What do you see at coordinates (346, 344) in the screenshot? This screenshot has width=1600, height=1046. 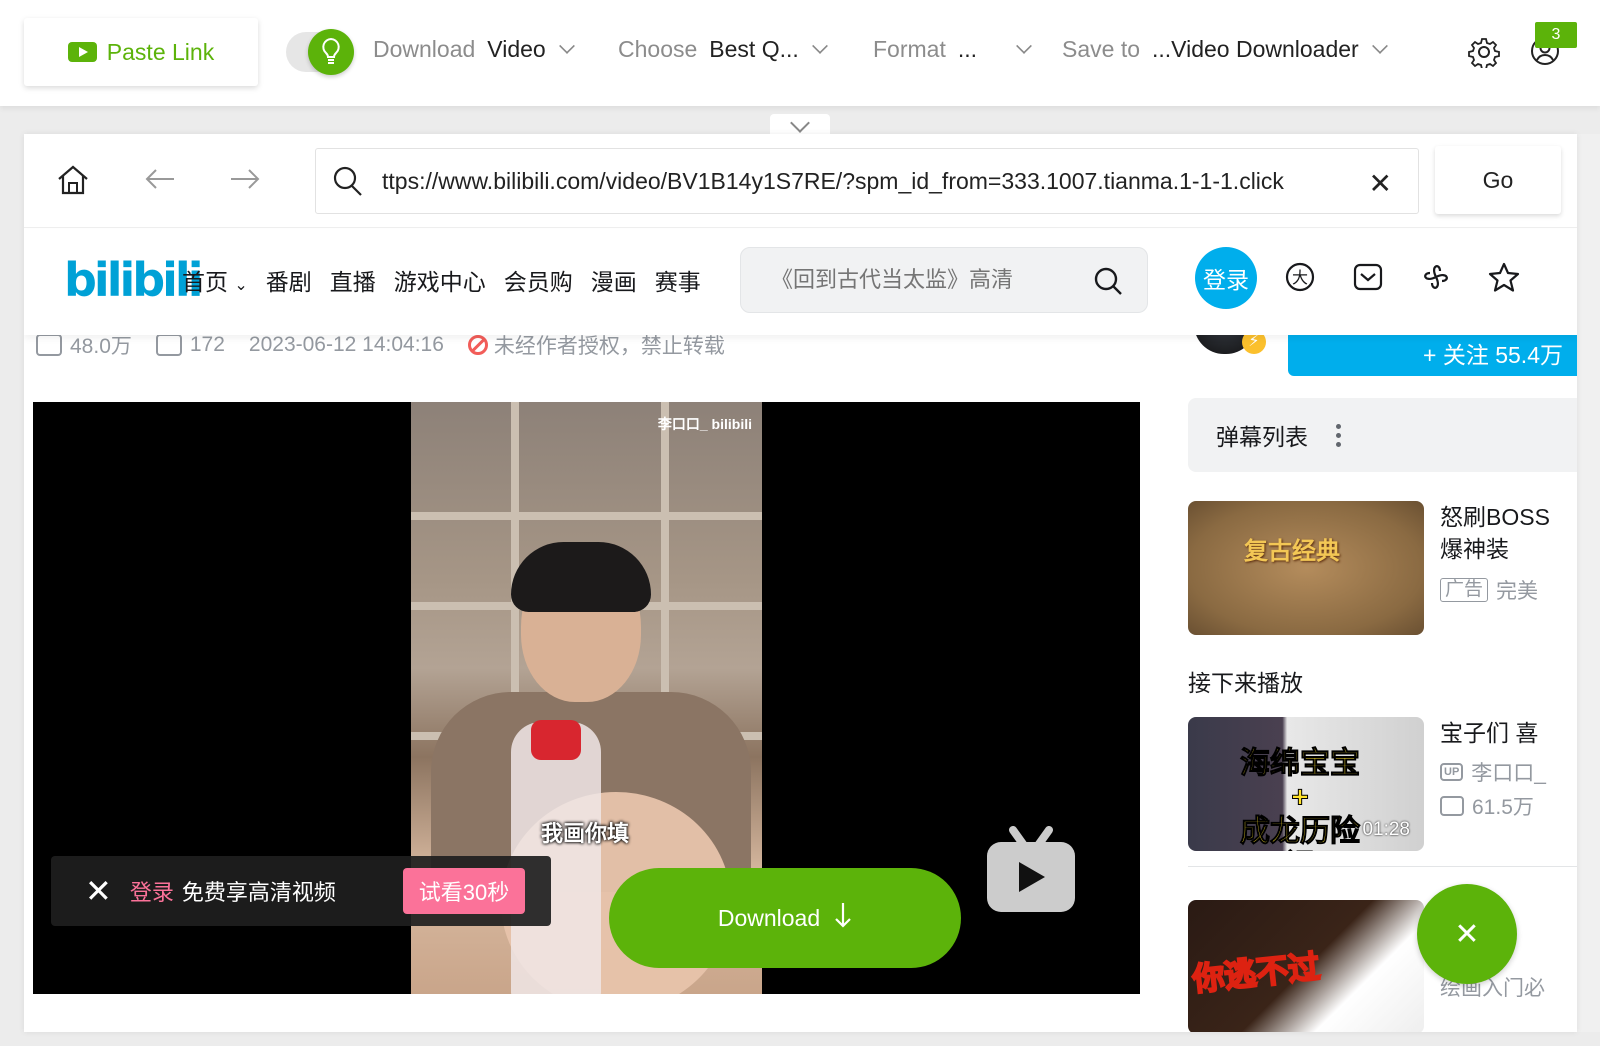 I see `publish-time: 2023-06-12 14:04:16` at bounding box center [346, 344].